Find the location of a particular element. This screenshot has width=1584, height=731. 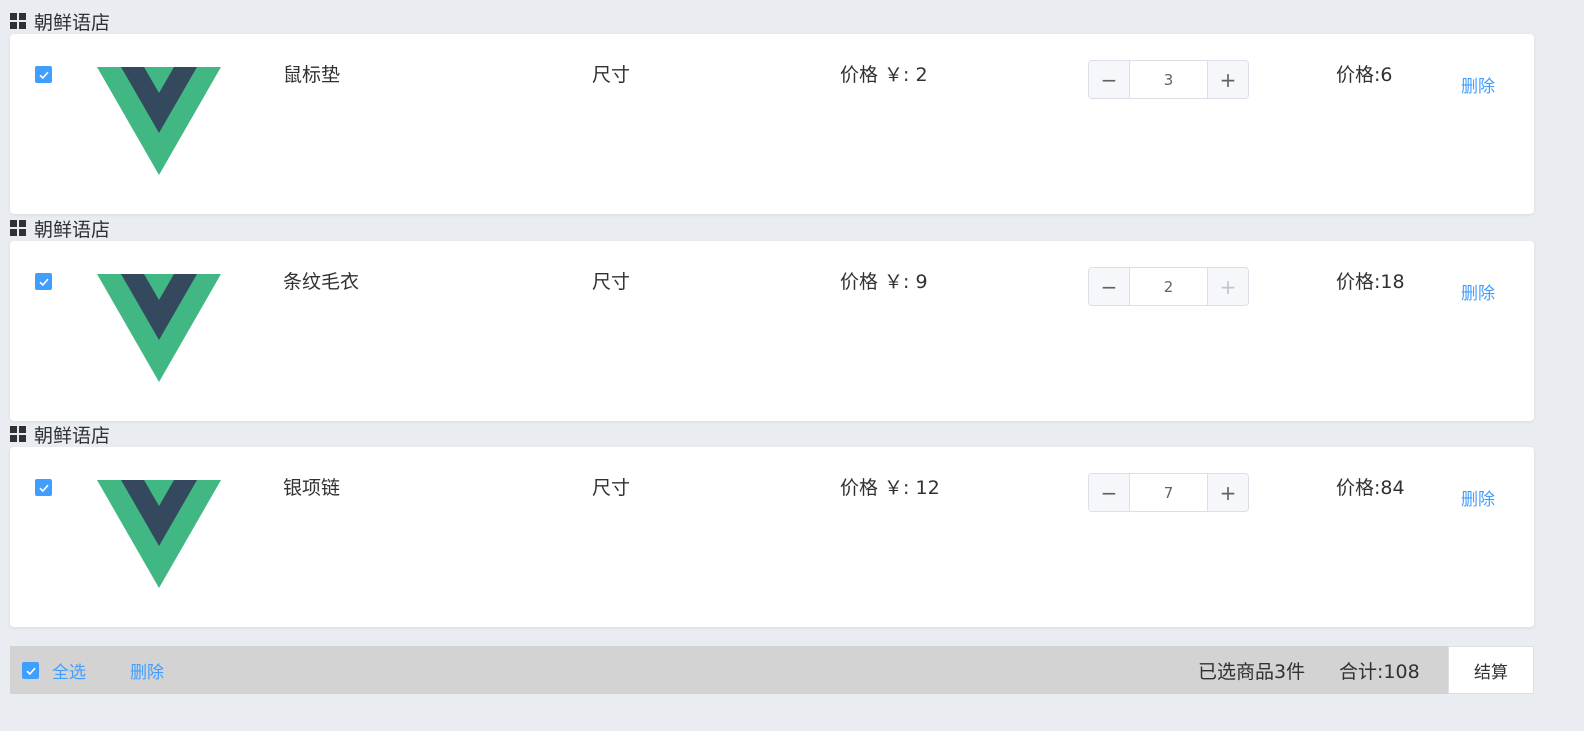

checkout-button: 结算 is located at coordinates (1491, 670).